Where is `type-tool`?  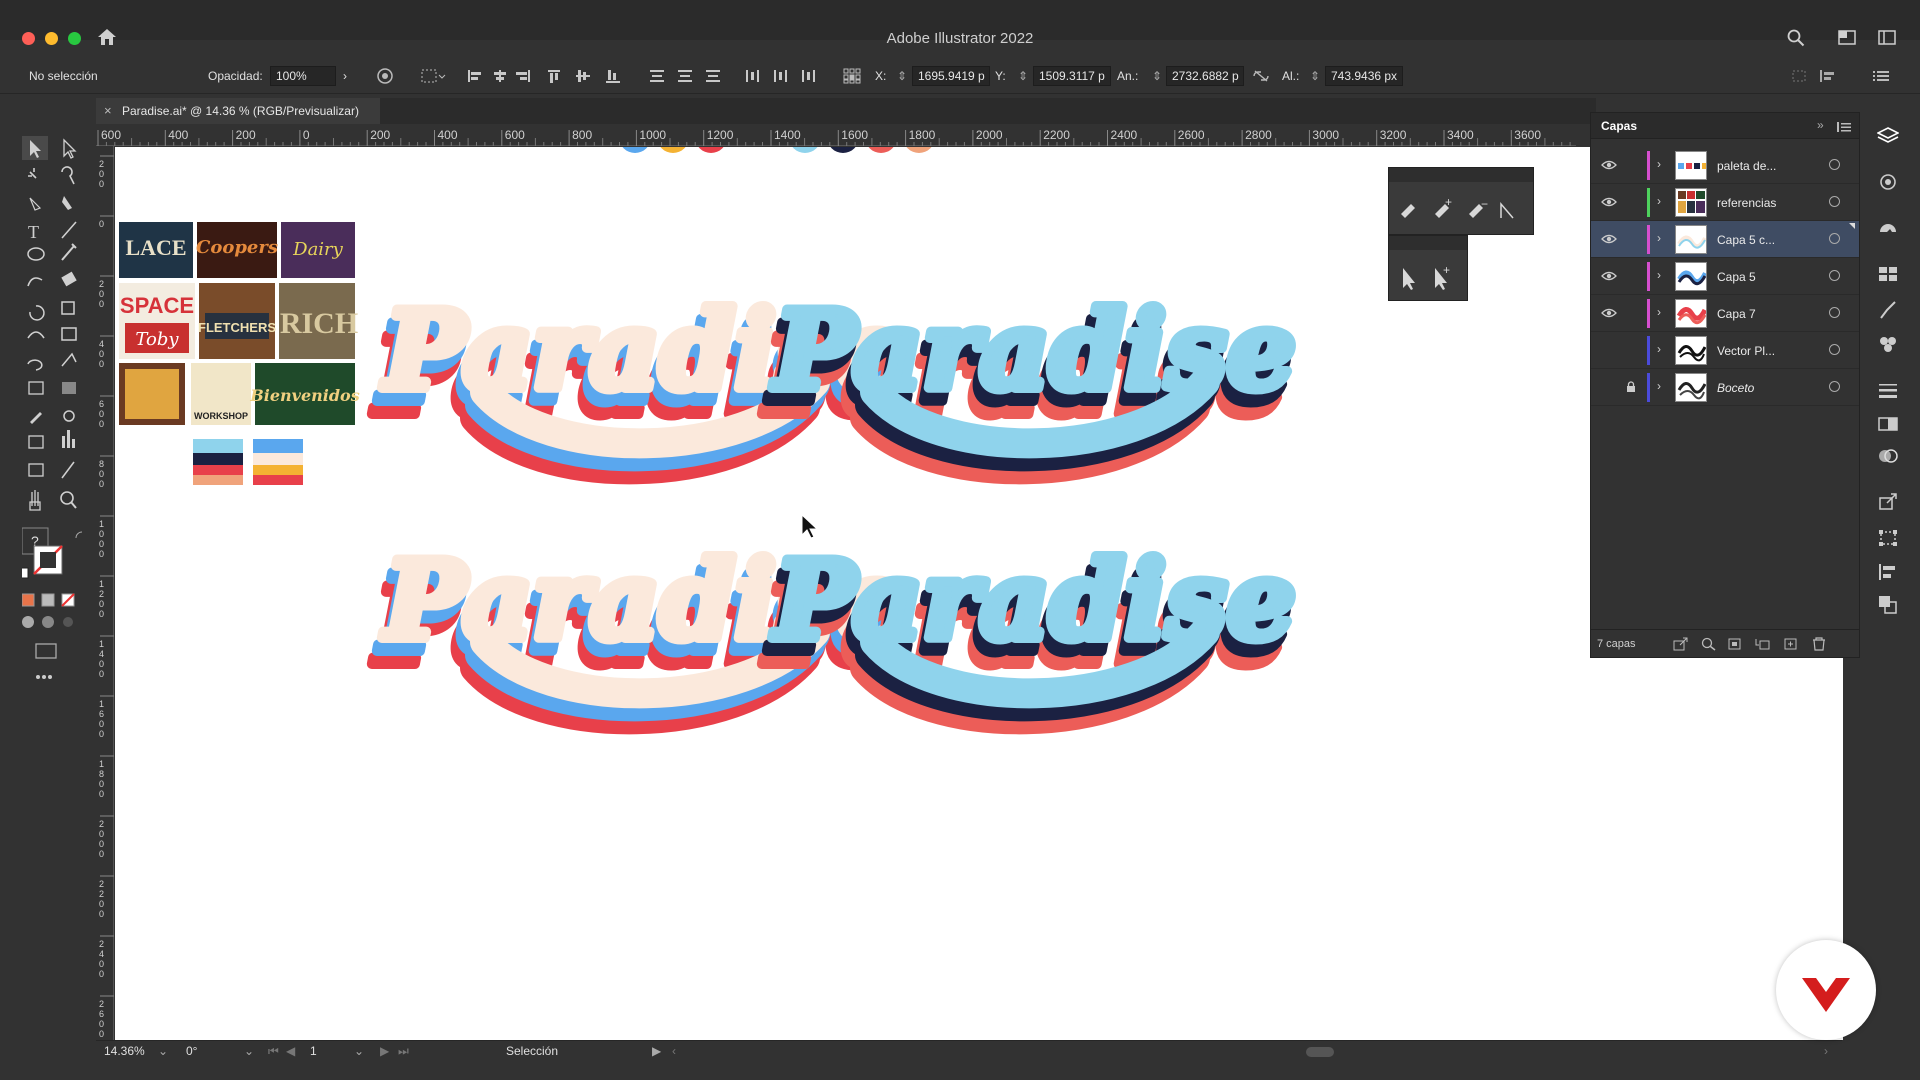
type-tool is located at coordinates (35, 232).